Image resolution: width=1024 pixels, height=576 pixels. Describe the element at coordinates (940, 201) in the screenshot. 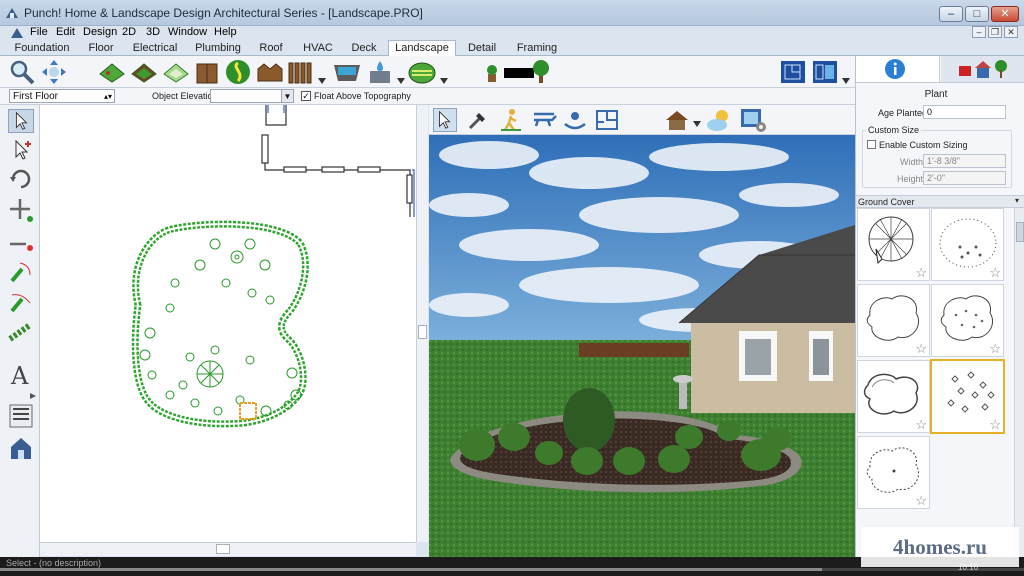

I see `category-select: Ground Cover ▾` at that location.